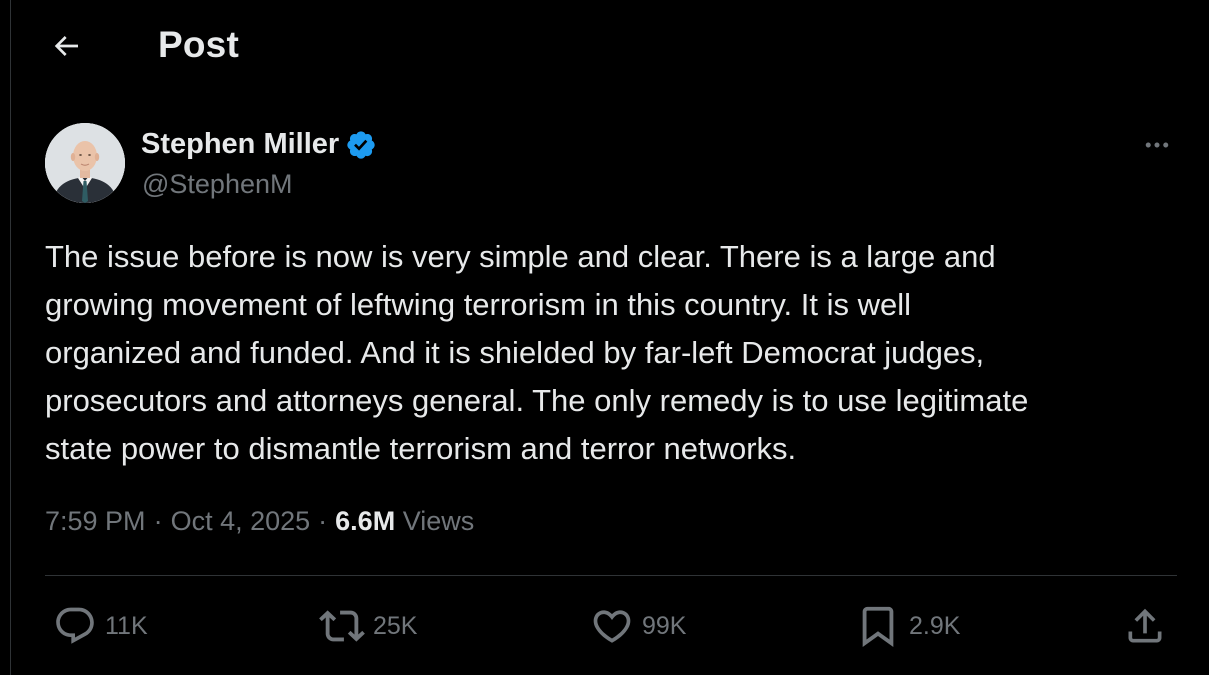  I want to click on back-arrow-icon, so click(66, 46).